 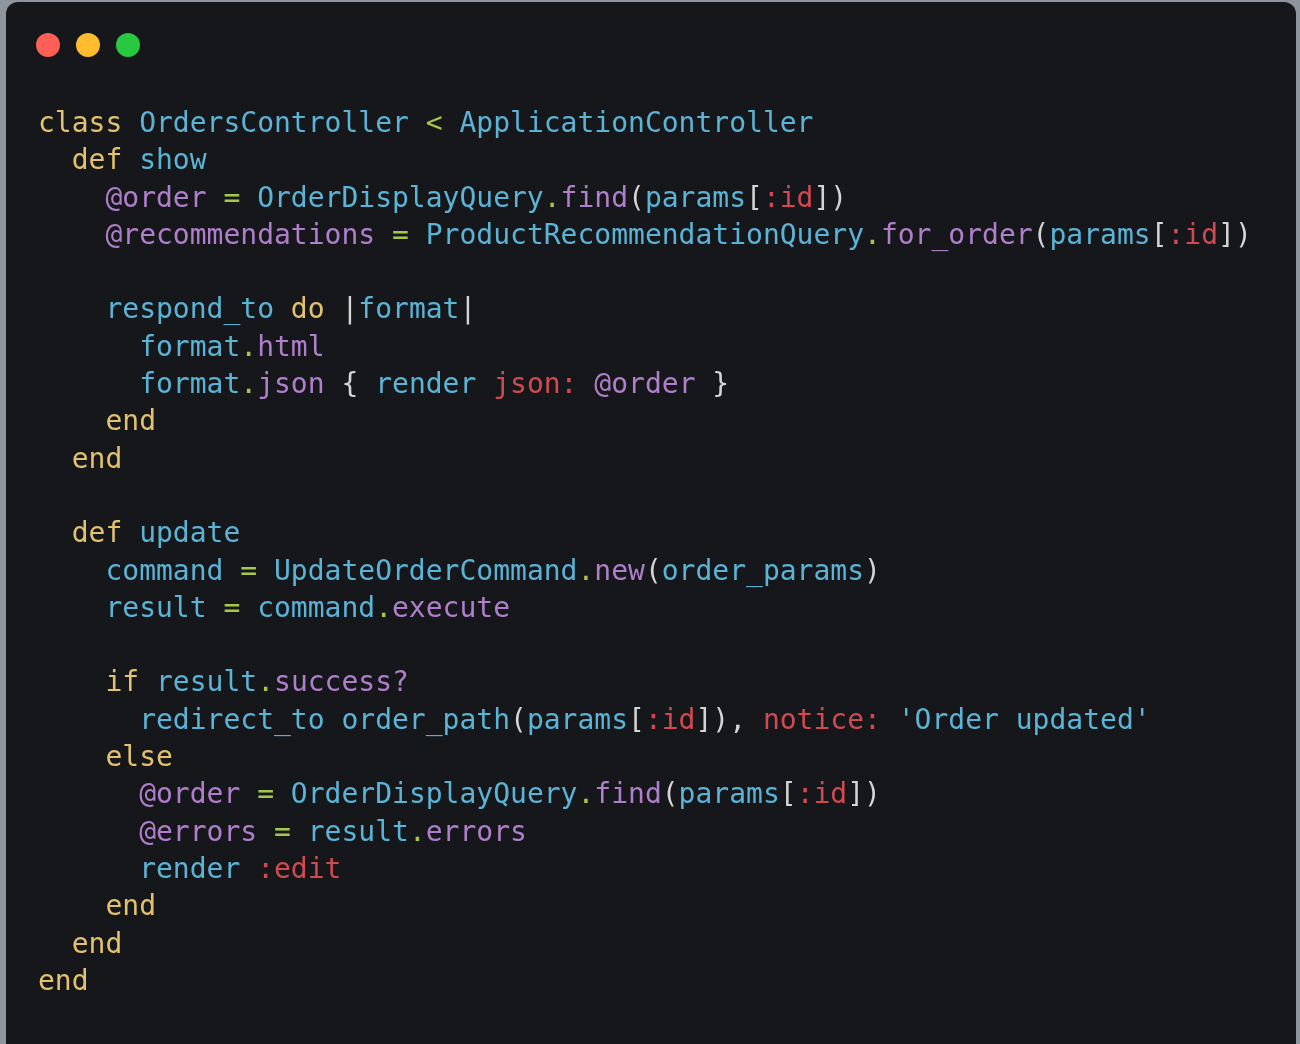 What do you see at coordinates (155, 533) in the screenshot?
I see `code-line: def update` at bounding box center [155, 533].